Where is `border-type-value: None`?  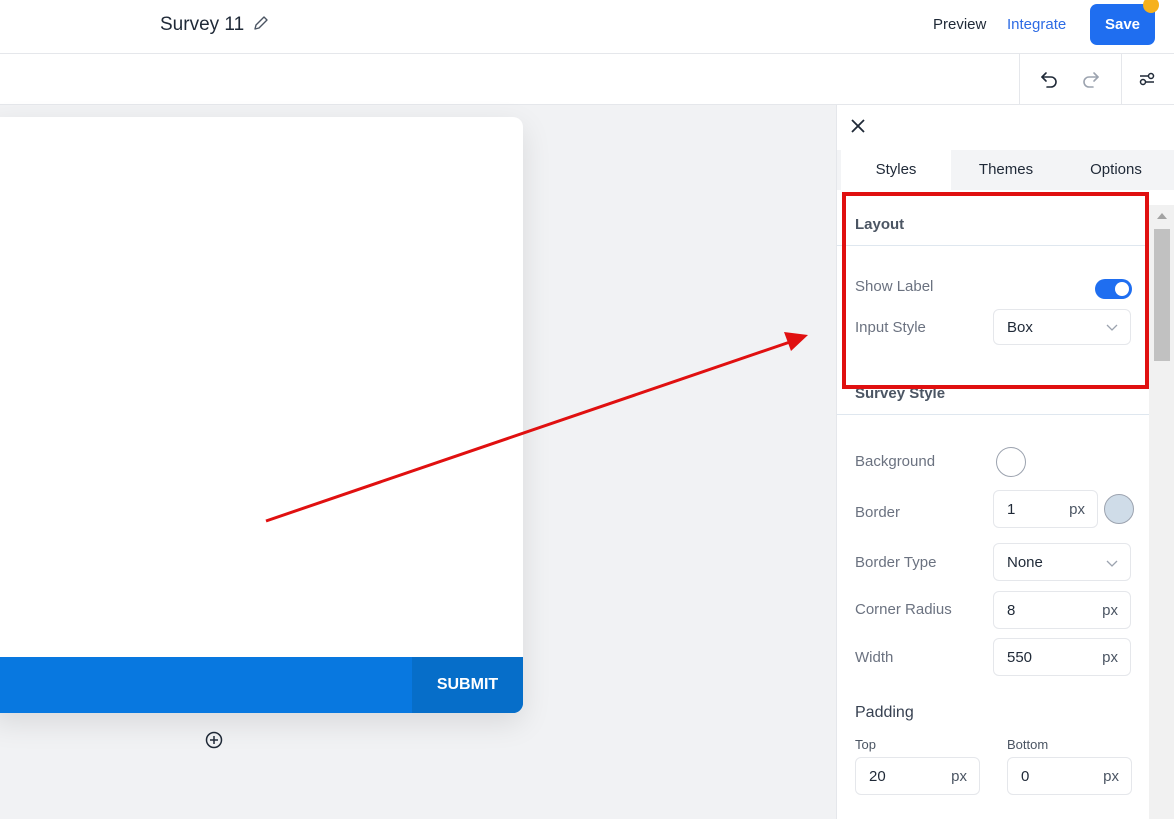
border-type-value: None is located at coordinates (1025, 562).